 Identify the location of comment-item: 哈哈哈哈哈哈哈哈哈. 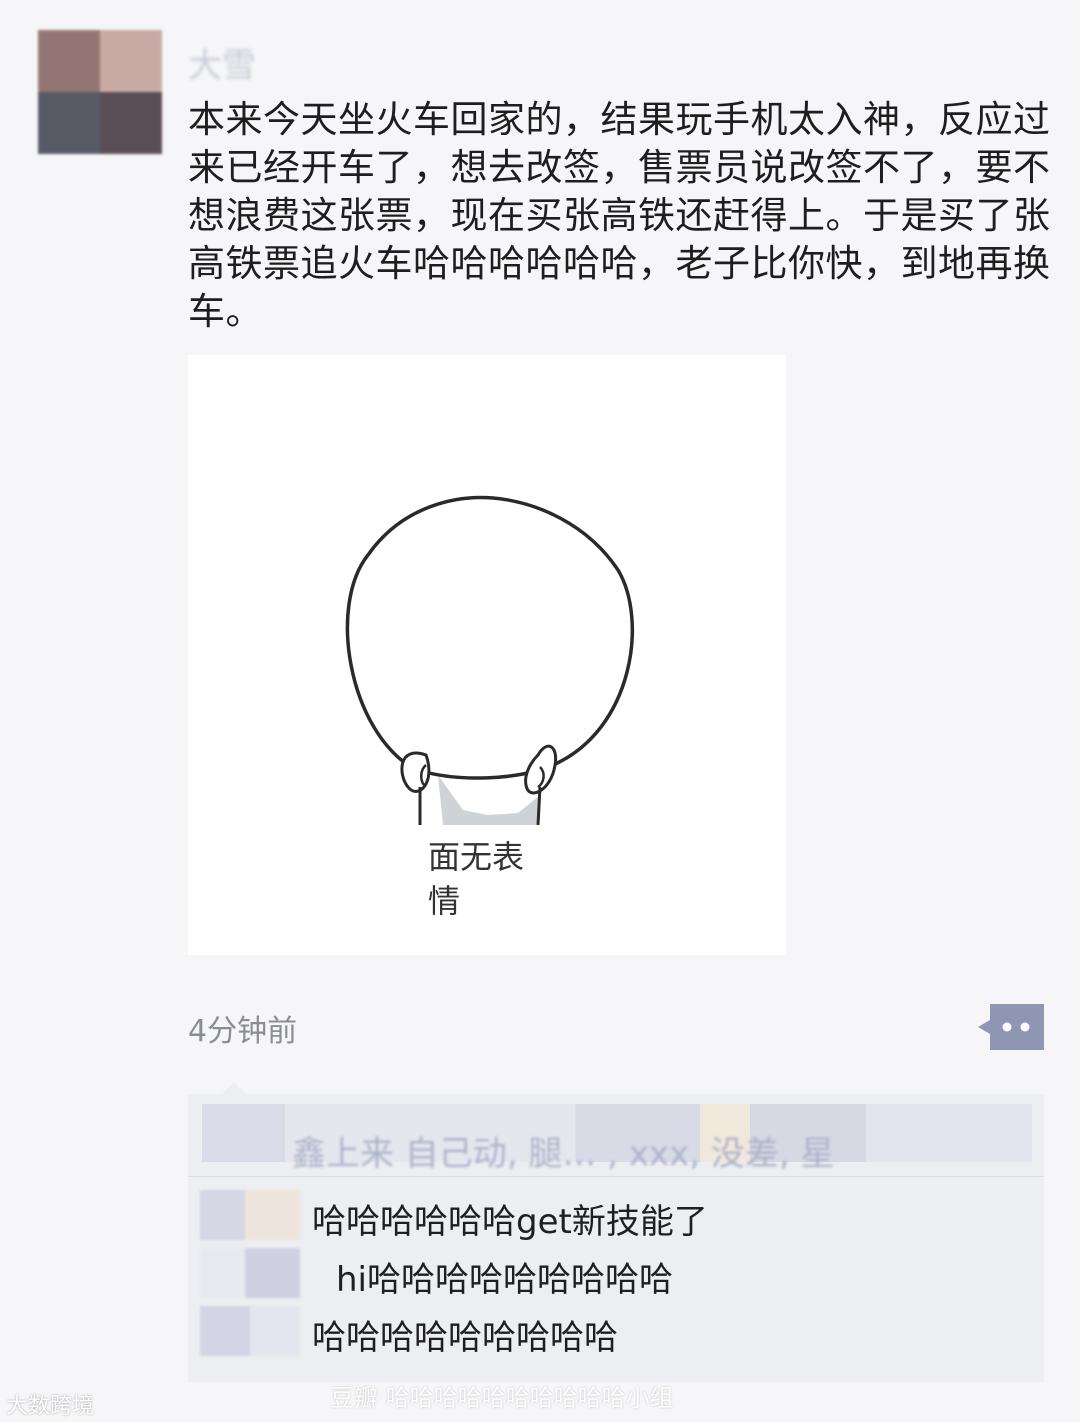
(615, 1332).